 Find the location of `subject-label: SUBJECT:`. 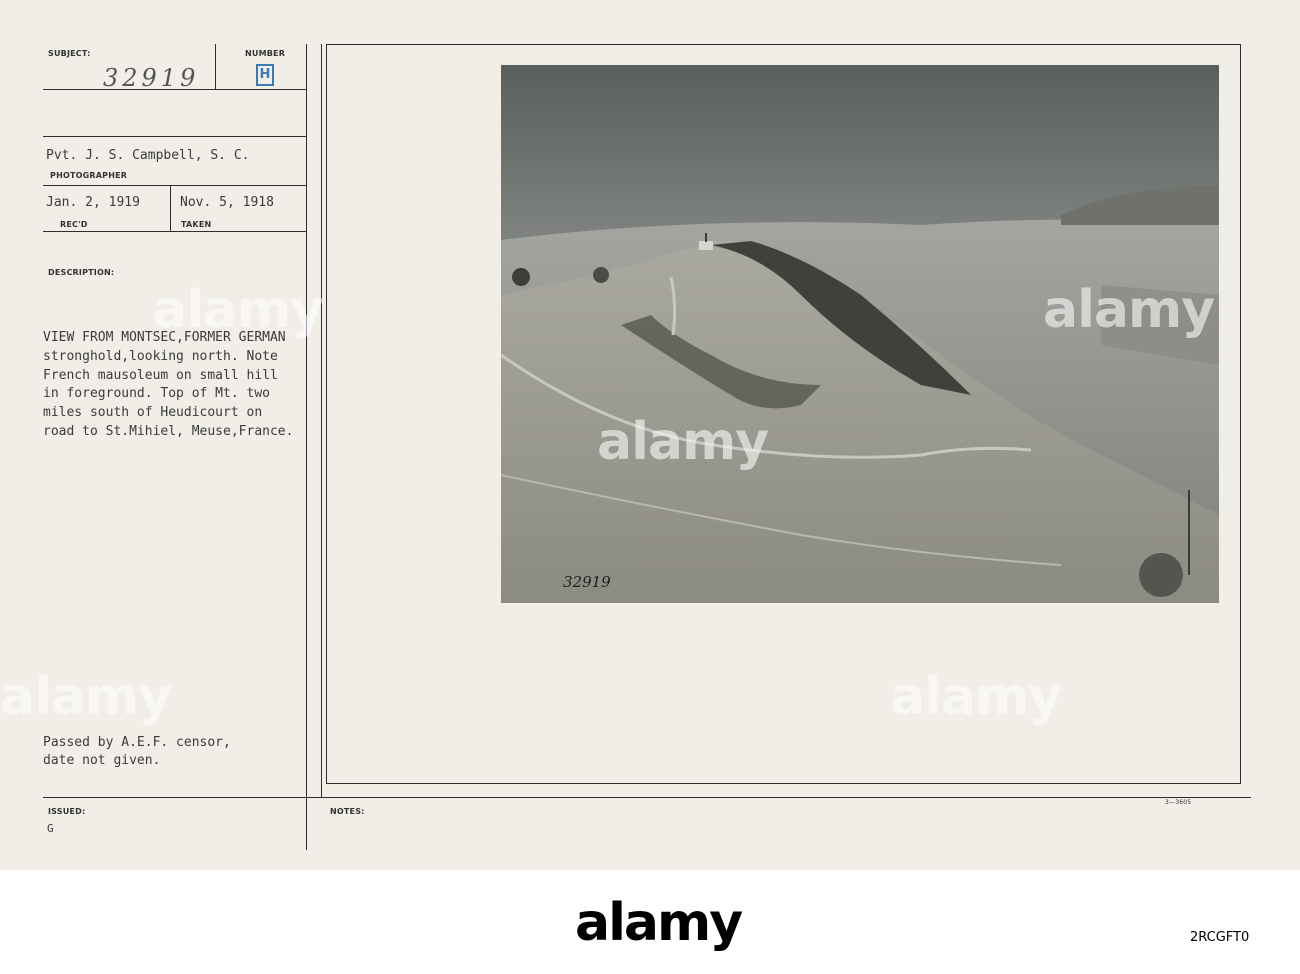

subject-label: SUBJECT: is located at coordinates (69, 53).